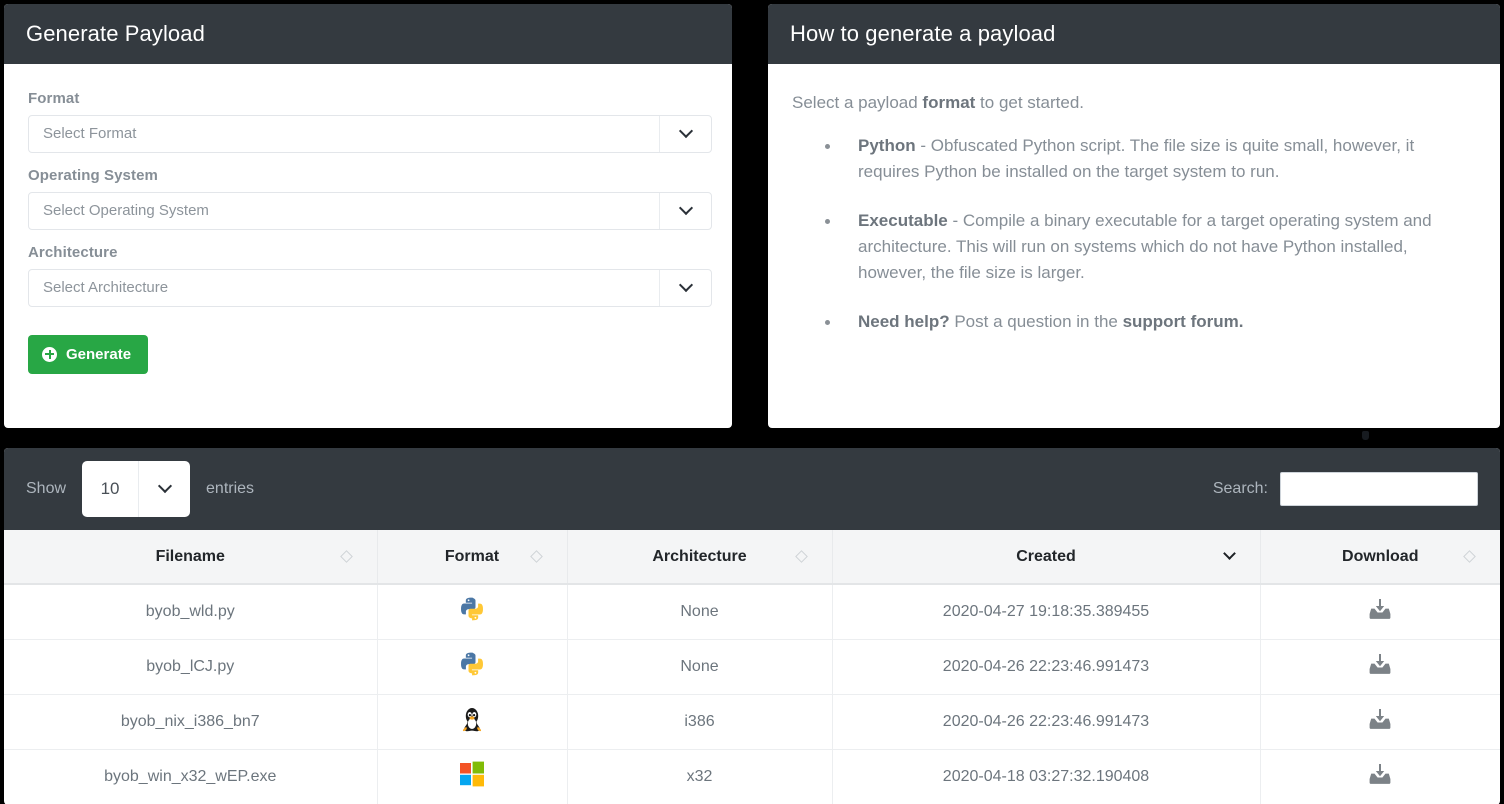 Image resolution: width=1504 pixels, height=804 pixels. I want to click on column-header-architecture-label: Architecture, so click(699, 556).